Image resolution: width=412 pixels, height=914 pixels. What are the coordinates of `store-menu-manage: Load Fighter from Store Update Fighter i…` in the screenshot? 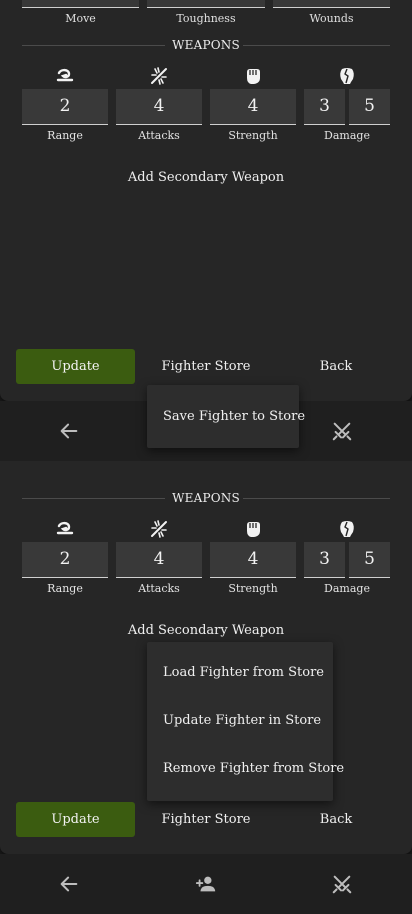 It's located at (245, 721).